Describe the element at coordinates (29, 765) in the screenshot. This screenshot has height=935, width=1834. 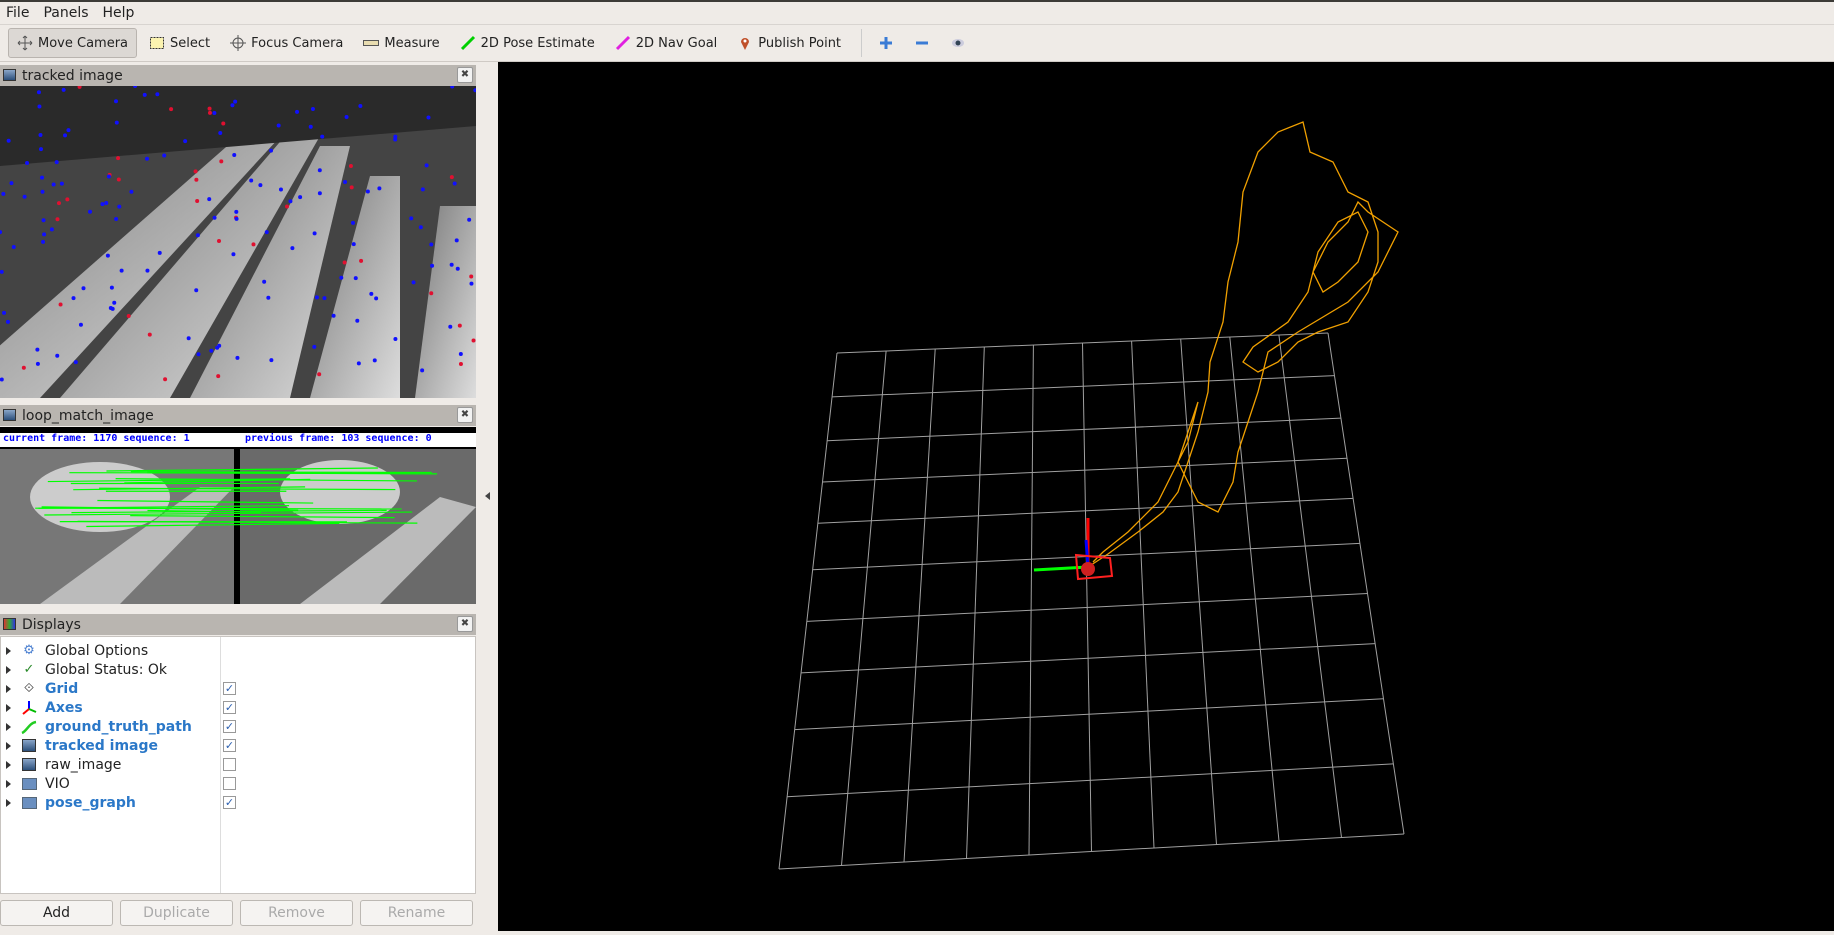
I see `image-icon` at that location.